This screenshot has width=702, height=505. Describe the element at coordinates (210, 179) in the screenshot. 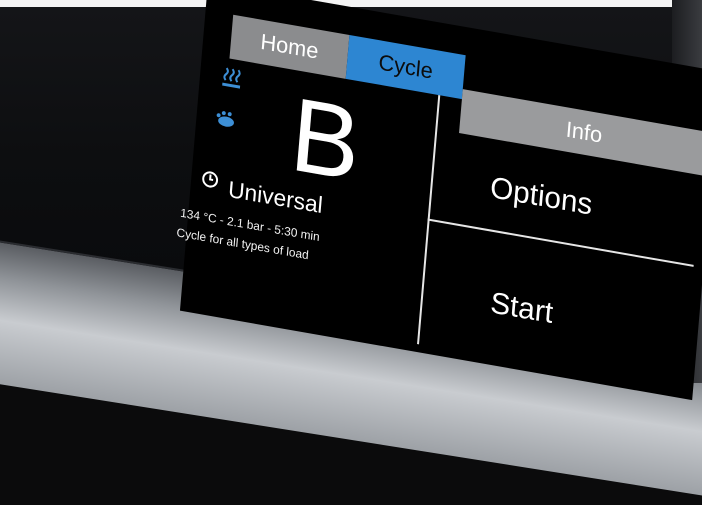

I see `clock-icon` at that location.